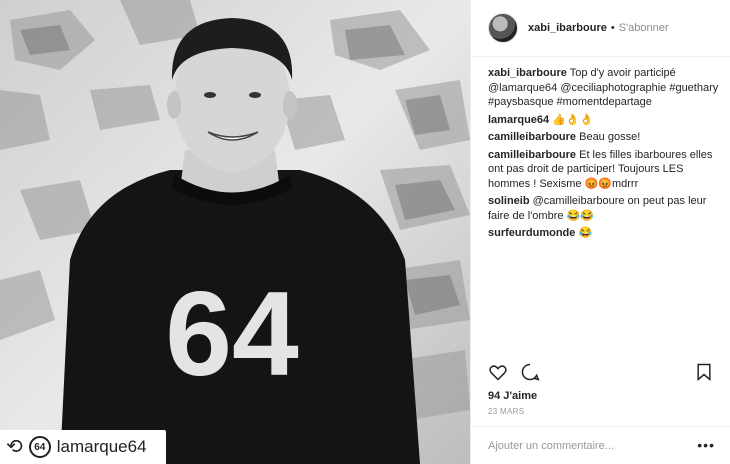 This screenshot has height=464, width=730. What do you see at coordinates (518, 120) in the screenshot?
I see `comment-user: lamarque64` at bounding box center [518, 120].